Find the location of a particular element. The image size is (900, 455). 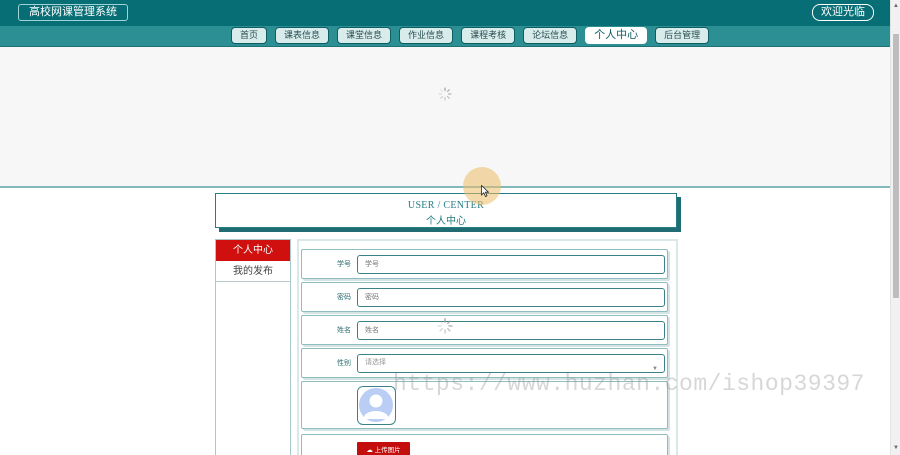

scroll-up-icon: ▲ is located at coordinates (896, 6).